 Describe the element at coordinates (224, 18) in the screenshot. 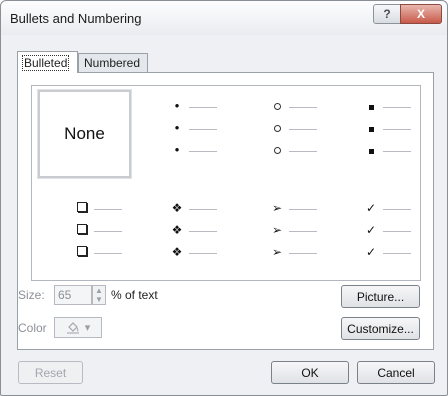

I see `title-bar: Bullets and Numbering ? X` at that location.